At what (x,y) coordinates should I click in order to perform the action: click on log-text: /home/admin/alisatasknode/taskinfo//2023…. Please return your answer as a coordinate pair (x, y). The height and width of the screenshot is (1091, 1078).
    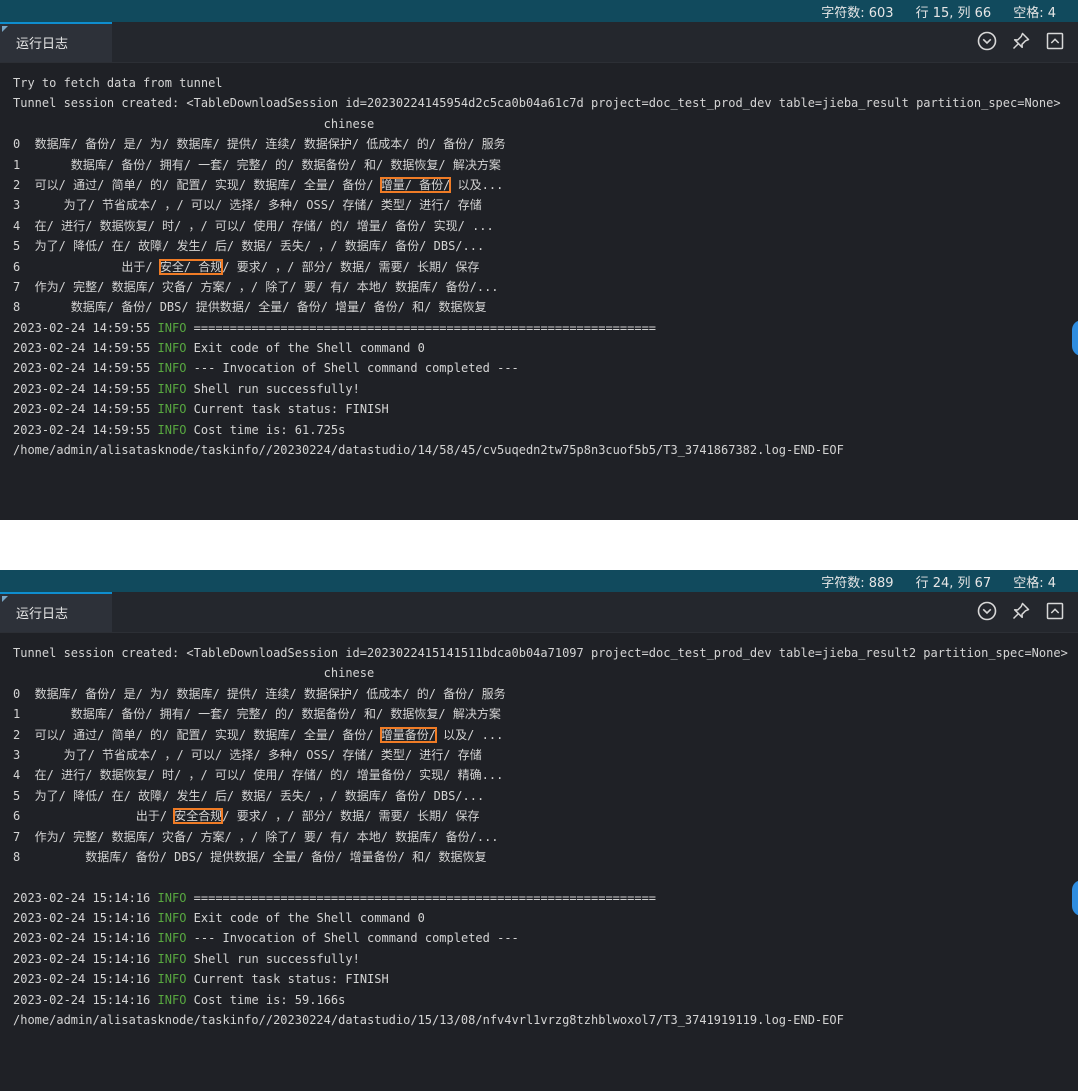
    Looking at the image, I should click on (428, 1020).